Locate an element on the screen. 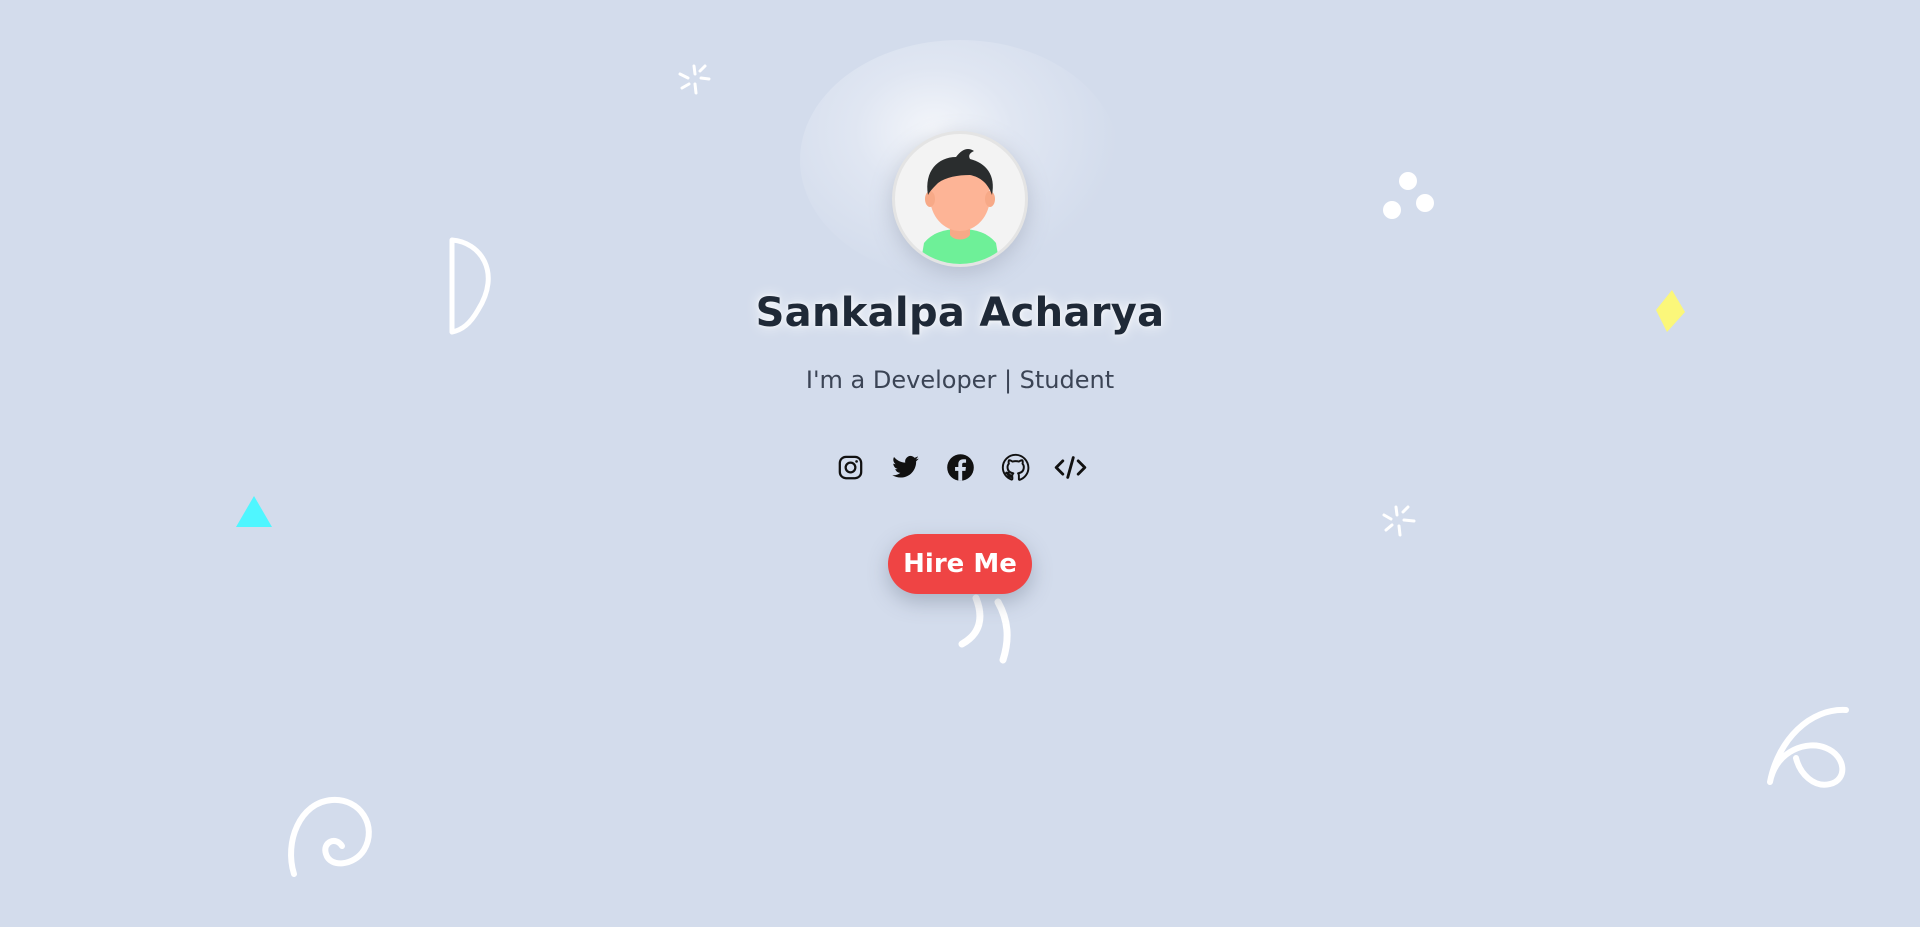  profile-tagline: I'm a Developer | Student is located at coordinates (960, 380).